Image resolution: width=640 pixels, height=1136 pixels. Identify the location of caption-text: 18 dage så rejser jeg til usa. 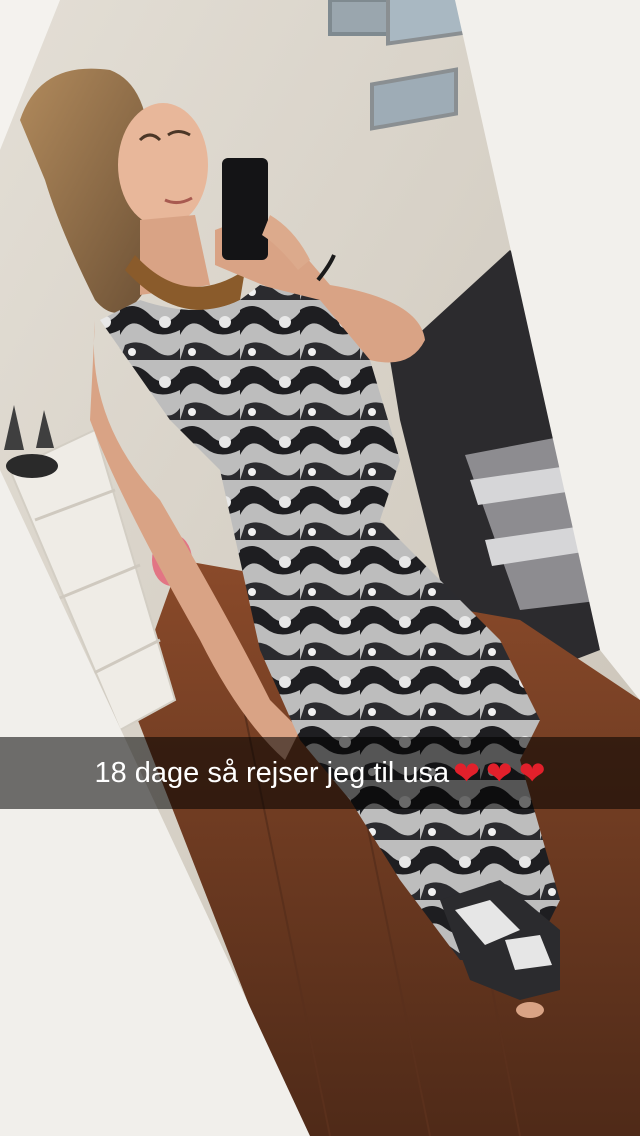
(272, 773).